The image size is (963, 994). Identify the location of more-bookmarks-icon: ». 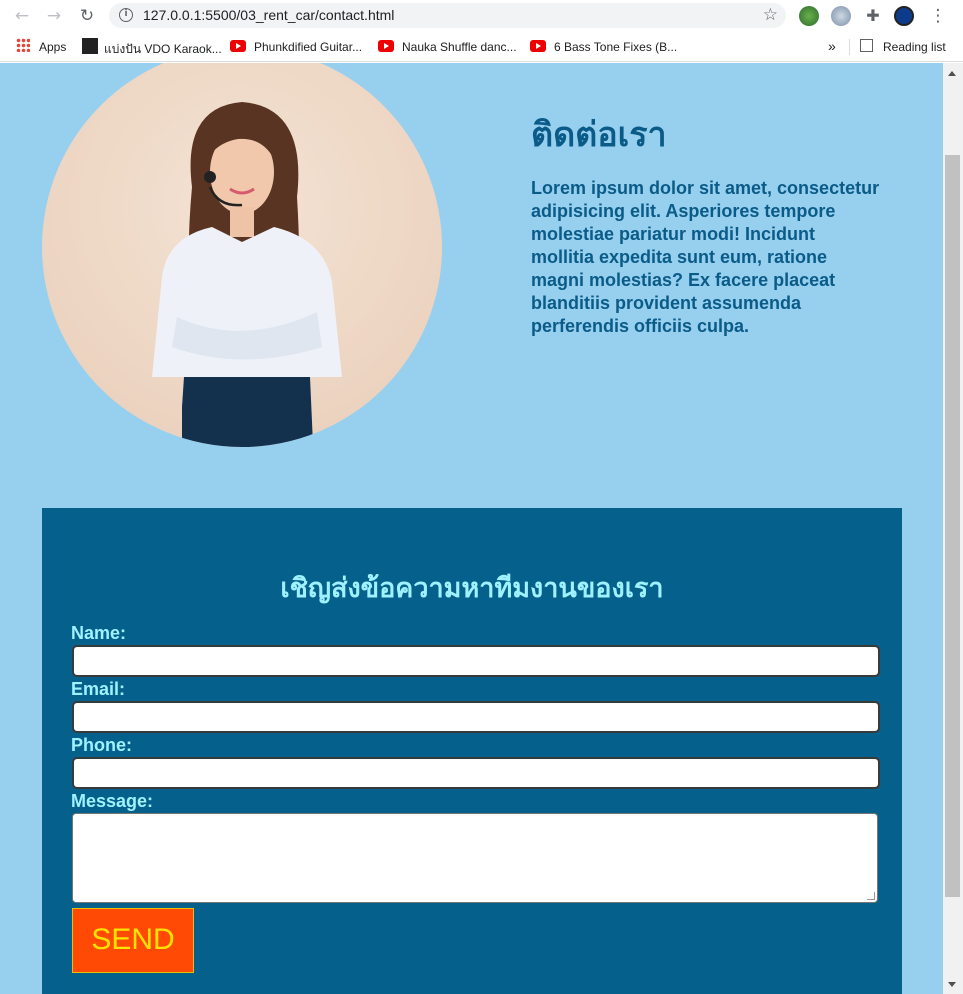
(832, 46).